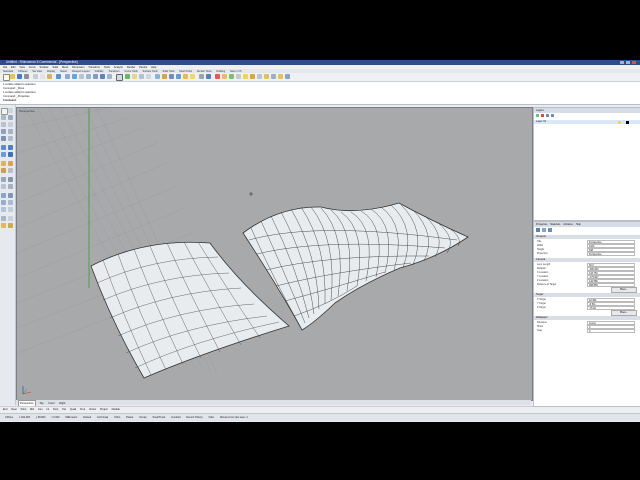  I want to click on ellipse-icon, so click(3, 131).